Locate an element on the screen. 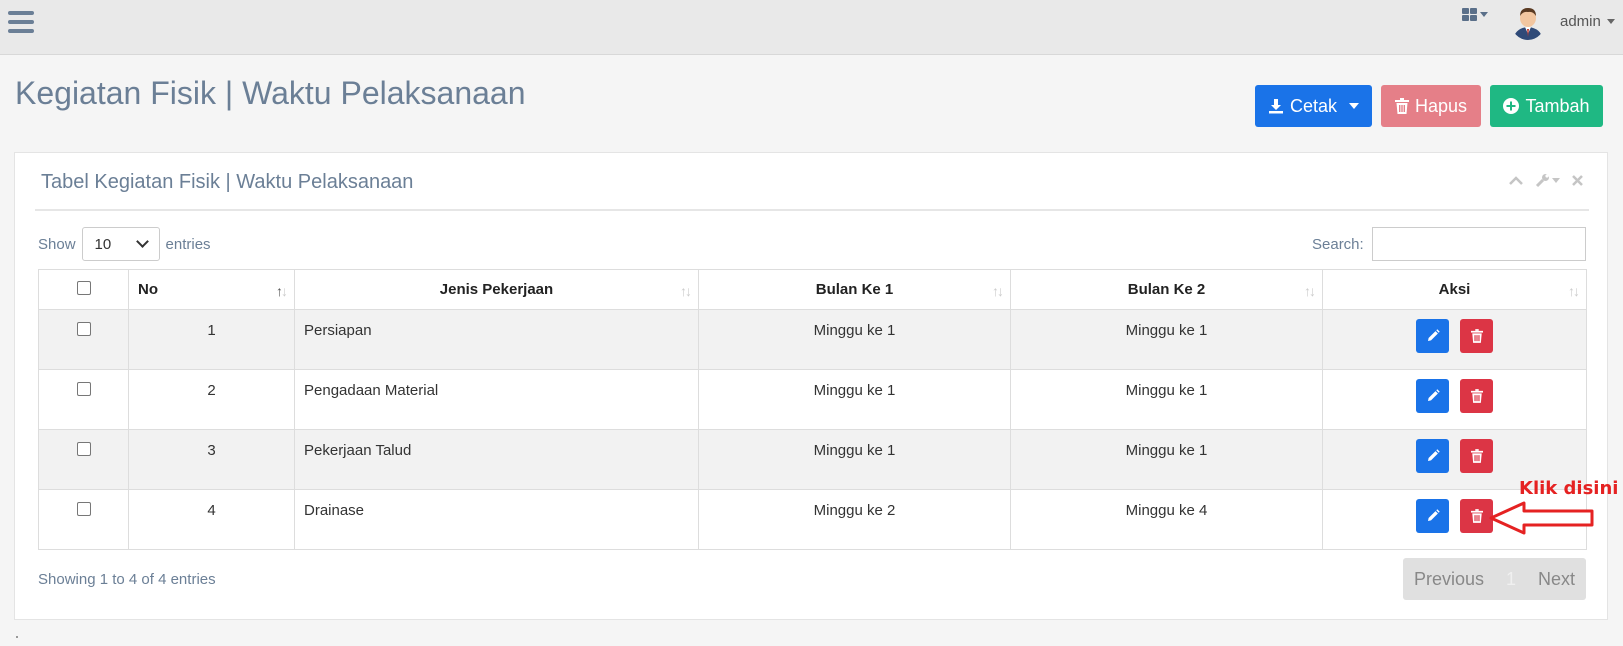 Image resolution: width=1623 pixels, height=646 pixels. pagination: Previous 1 Next is located at coordinates (1494, 579).